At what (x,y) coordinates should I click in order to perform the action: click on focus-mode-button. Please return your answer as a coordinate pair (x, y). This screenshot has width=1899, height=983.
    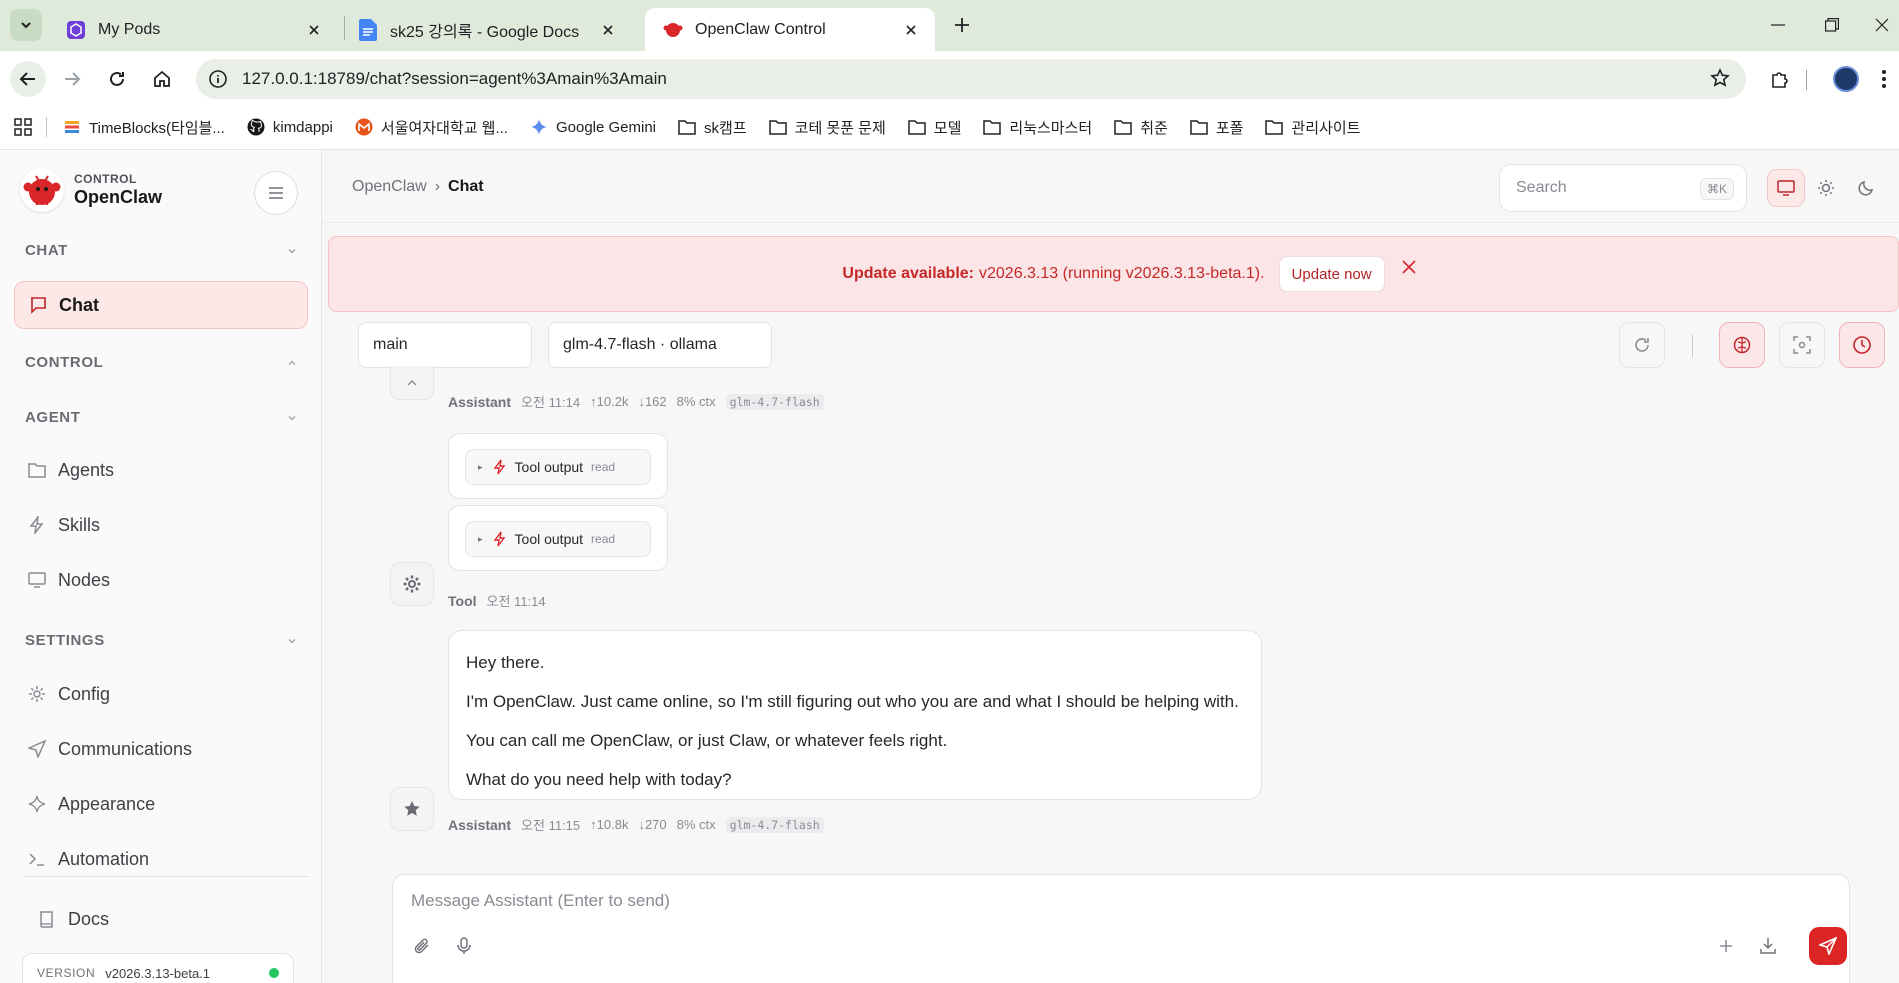
    Looking at the image, I should click on (1802, 345).